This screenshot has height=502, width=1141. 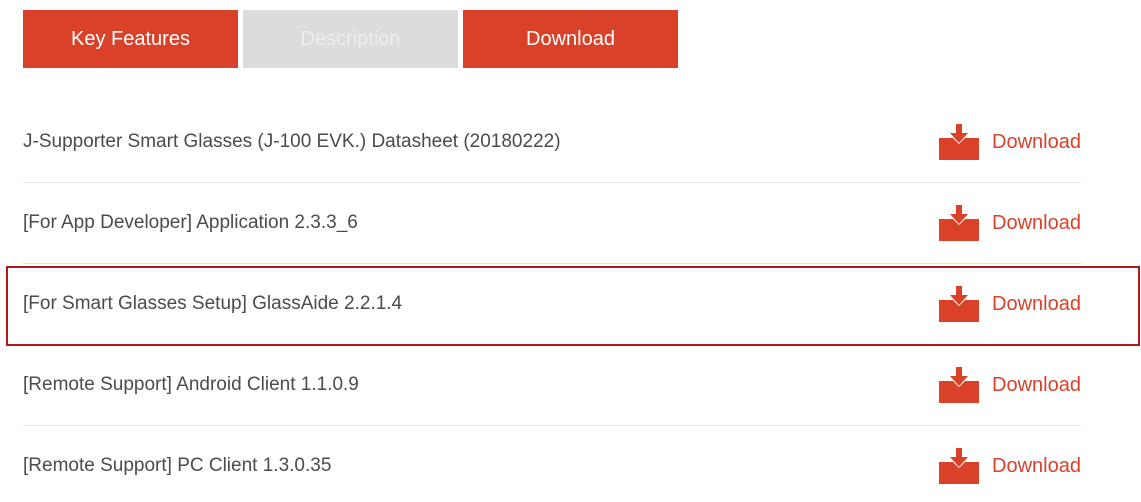 I want to click on download-item-title: [Remote Support] Android Client 1.1.0.9, so click(x=191, y=384).